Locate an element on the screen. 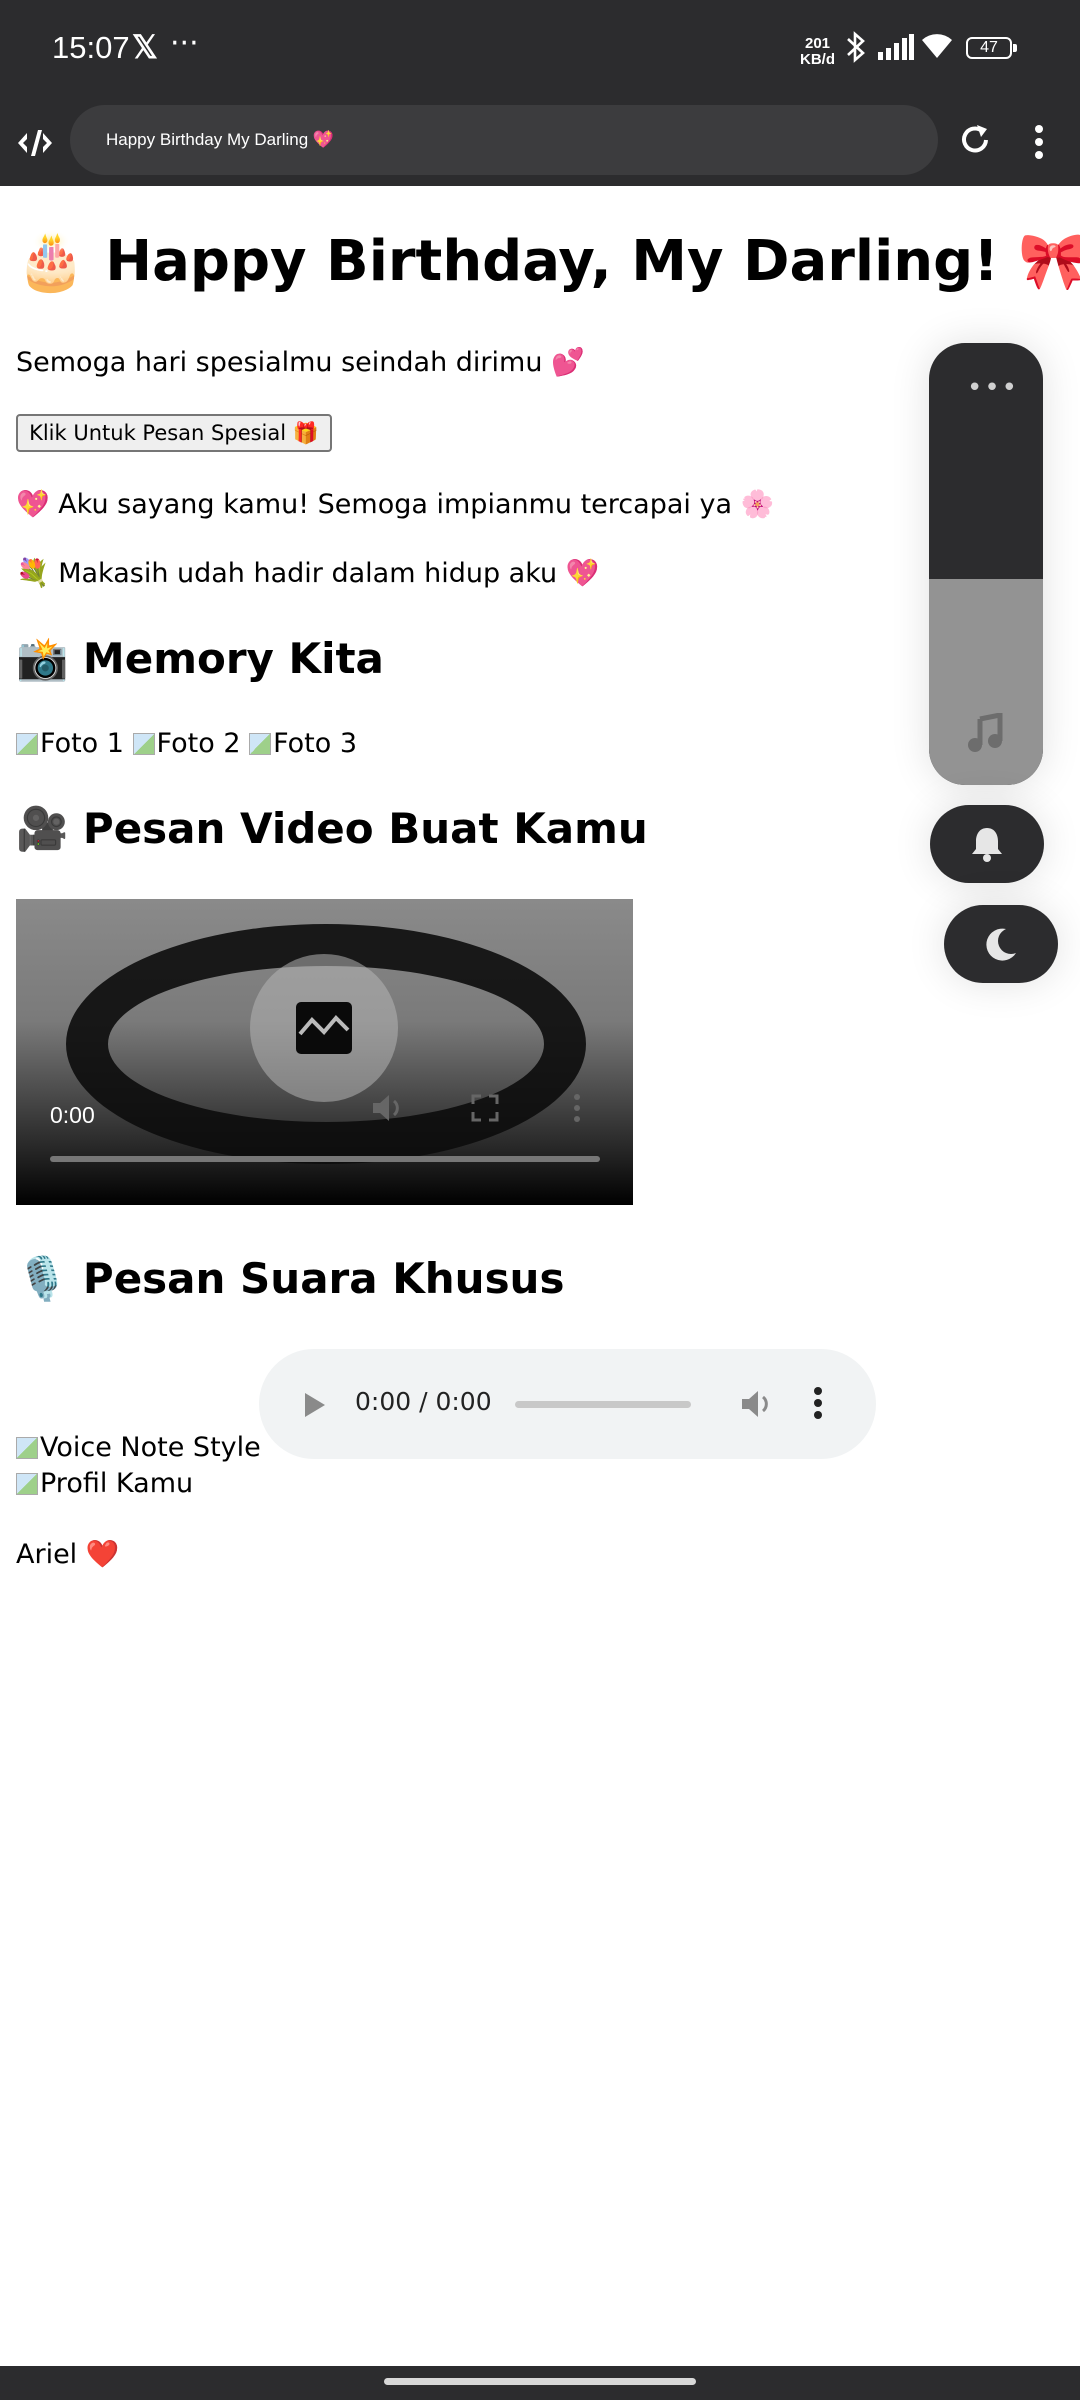 The width and height of the screenshot is (1080, 2400). greeting-text: Semoga hari spesialmu seindah dirimu 💕 is located at coordinates (300, 362).